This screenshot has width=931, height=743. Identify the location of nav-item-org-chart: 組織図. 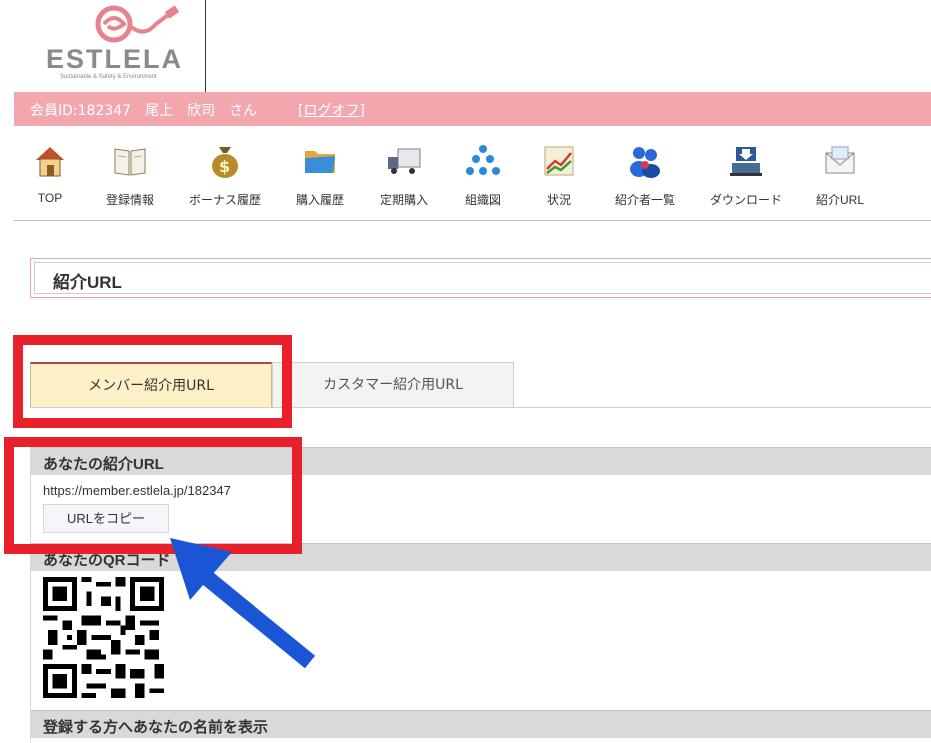
(483, 175).